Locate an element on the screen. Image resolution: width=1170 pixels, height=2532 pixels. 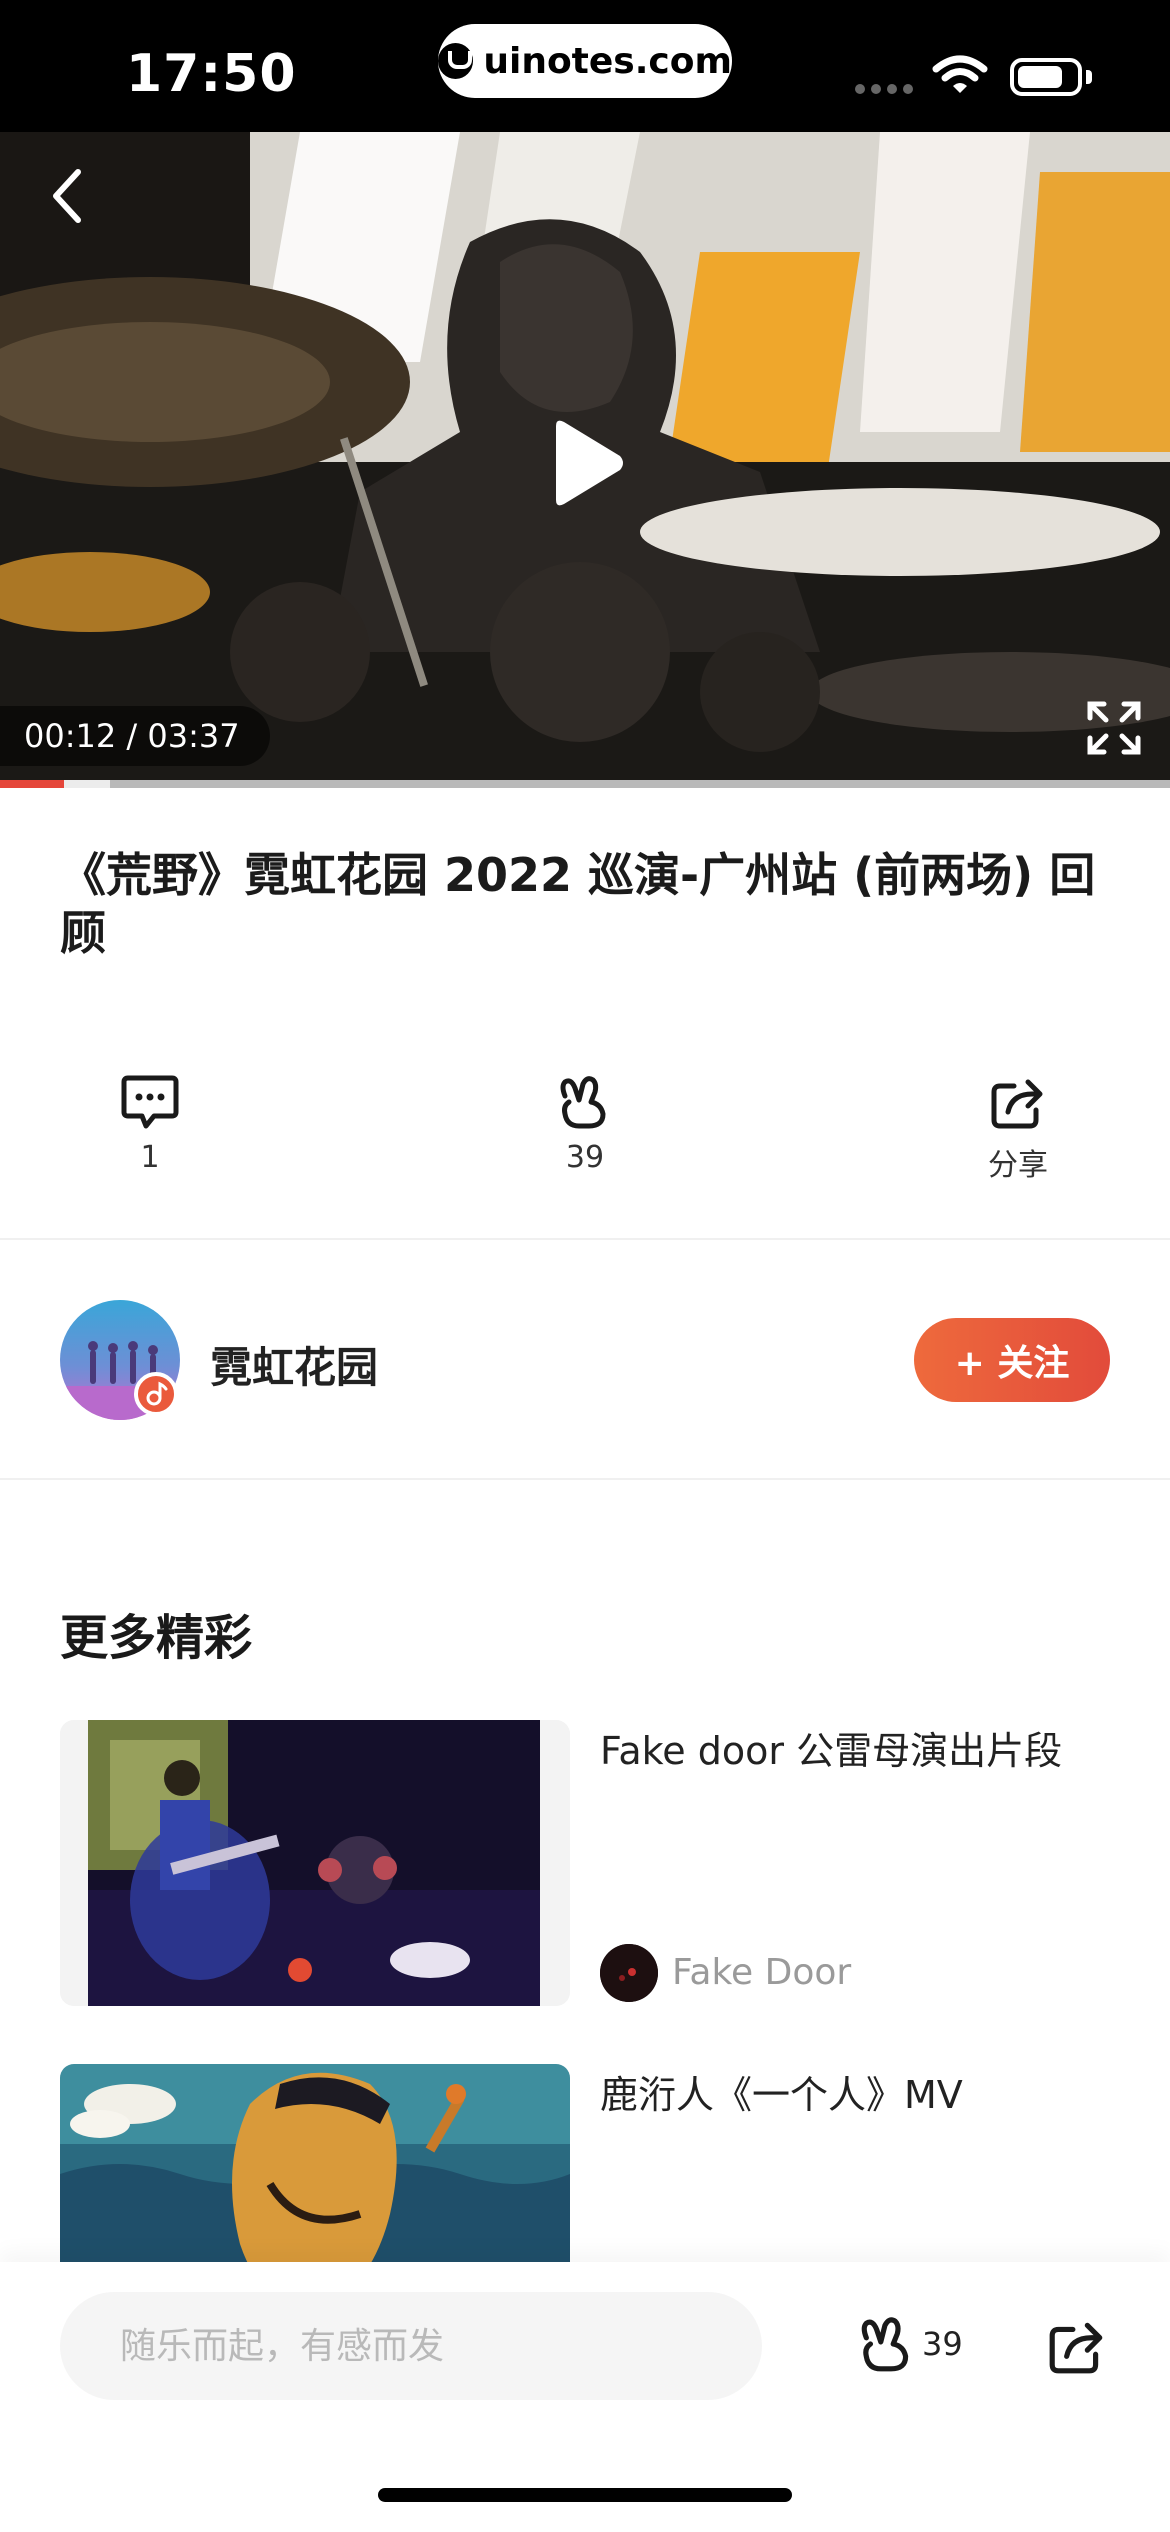
bottom-like-count: 39 is located at coordinates (942, 2344).